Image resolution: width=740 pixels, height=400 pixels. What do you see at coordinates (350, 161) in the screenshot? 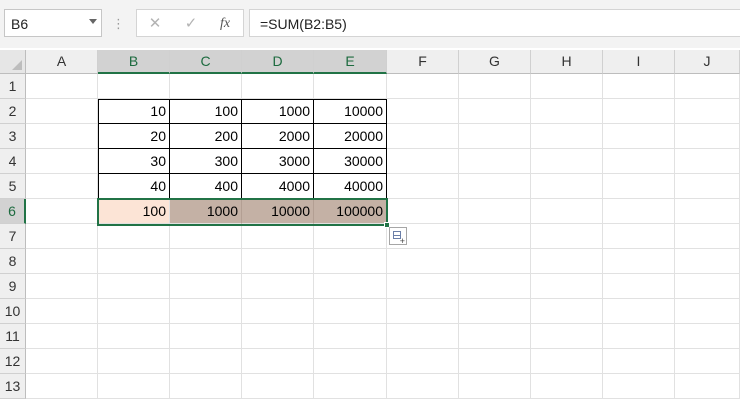
I see `cell-e4: 30000` at bounding box center [350, 161].